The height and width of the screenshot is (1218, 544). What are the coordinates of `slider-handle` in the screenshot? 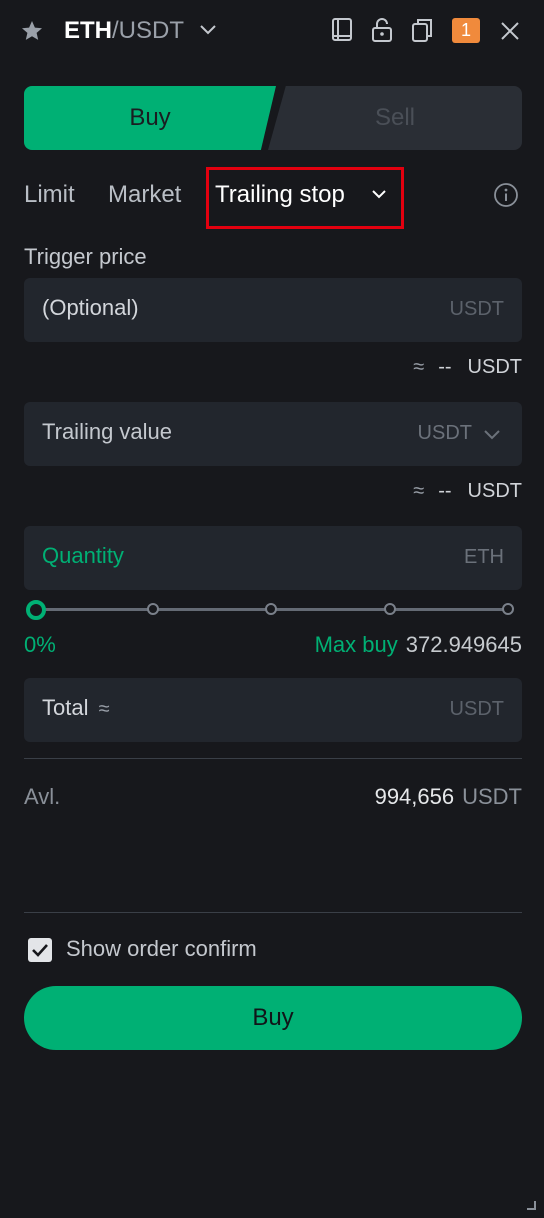 It's located at (36, 610).